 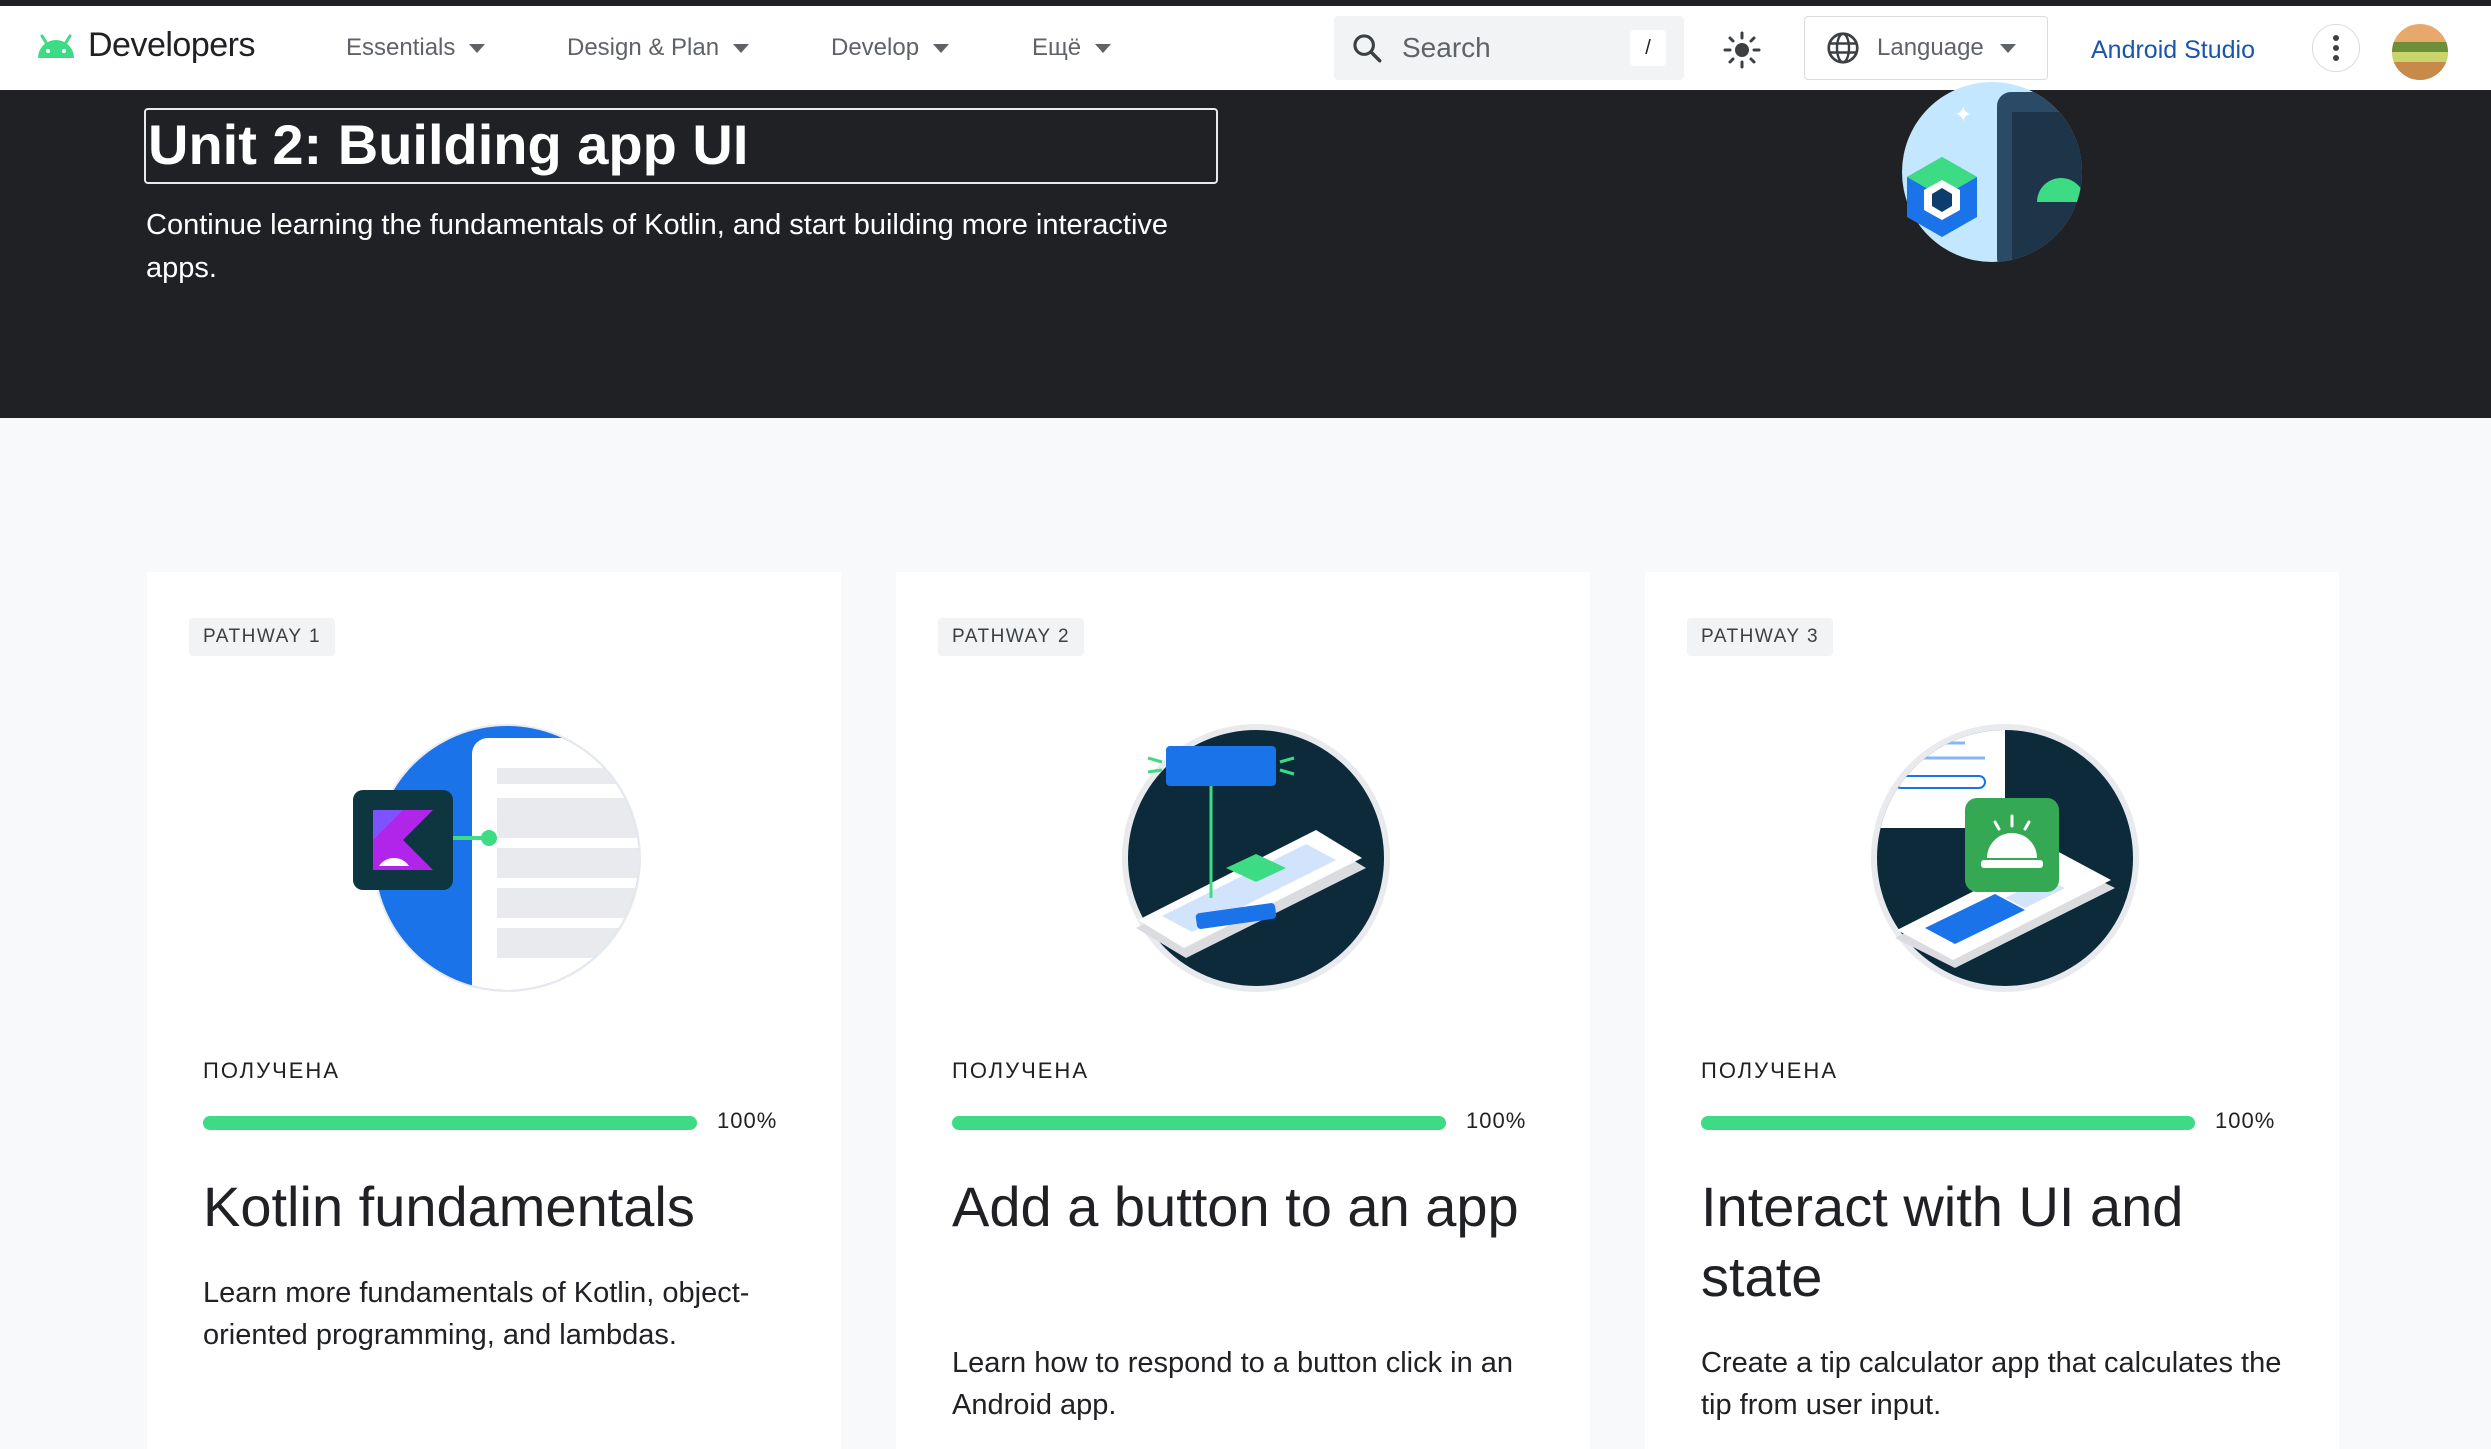 I want to click on logo-text: Developers, so click(x=171, y=45).